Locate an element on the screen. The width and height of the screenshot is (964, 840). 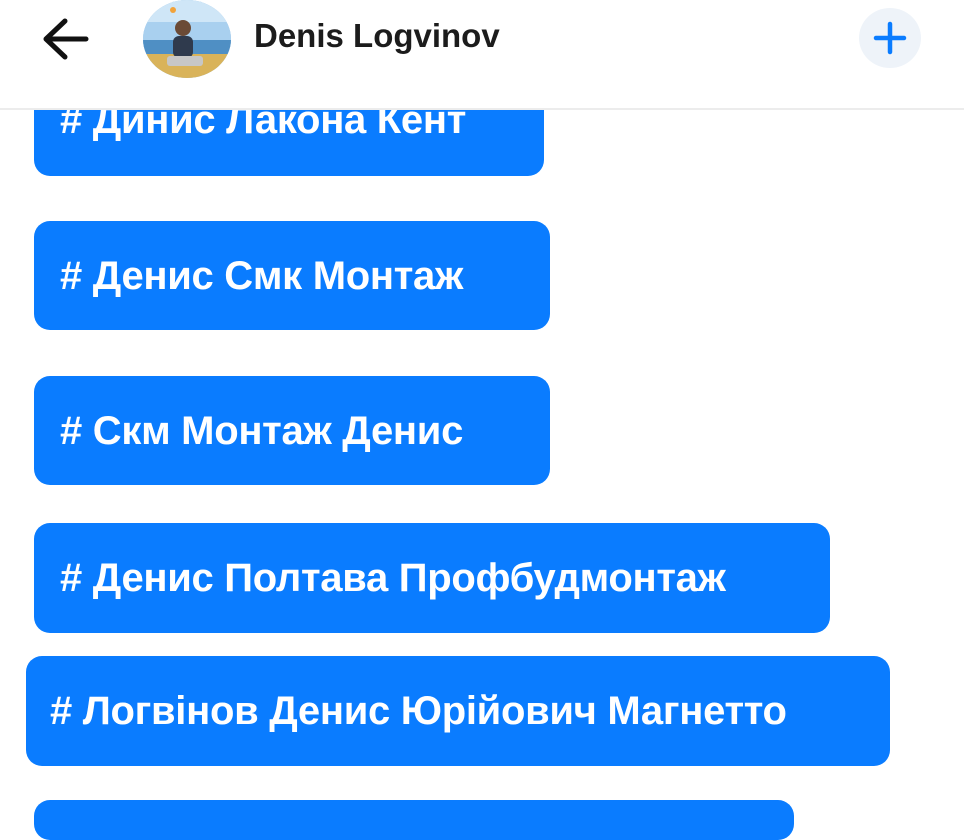
hashtag-chip: # Денис Полтава Профбудмонтаж is located at coordinates (432, 578).